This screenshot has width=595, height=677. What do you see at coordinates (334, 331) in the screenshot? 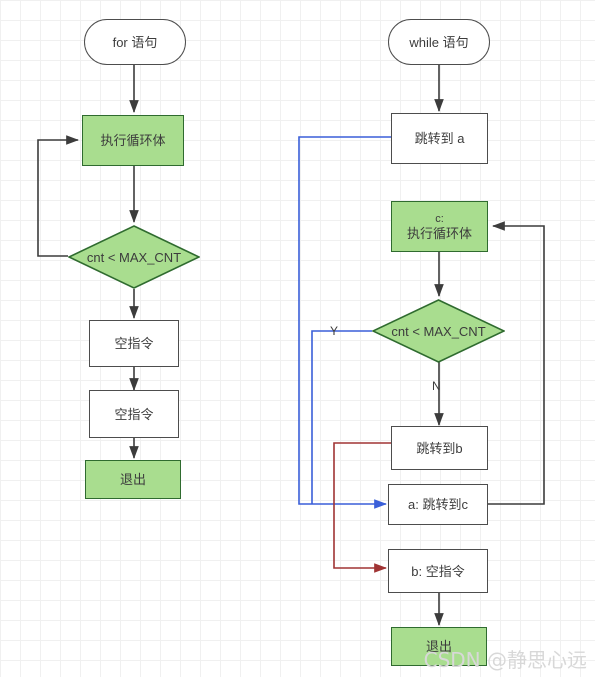
I see `edge-label-yes: Y` at bounding box center [334, 331].